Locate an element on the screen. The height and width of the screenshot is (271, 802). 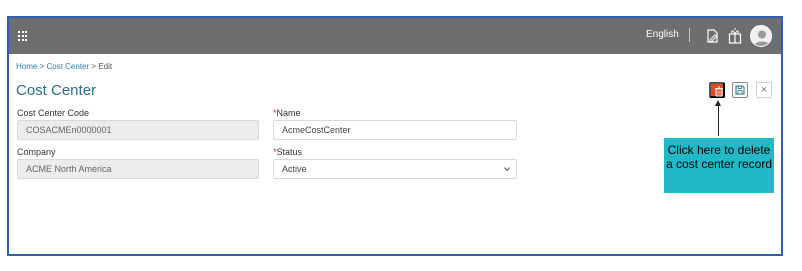
company-label: Company is located at coordinates (36, 152).